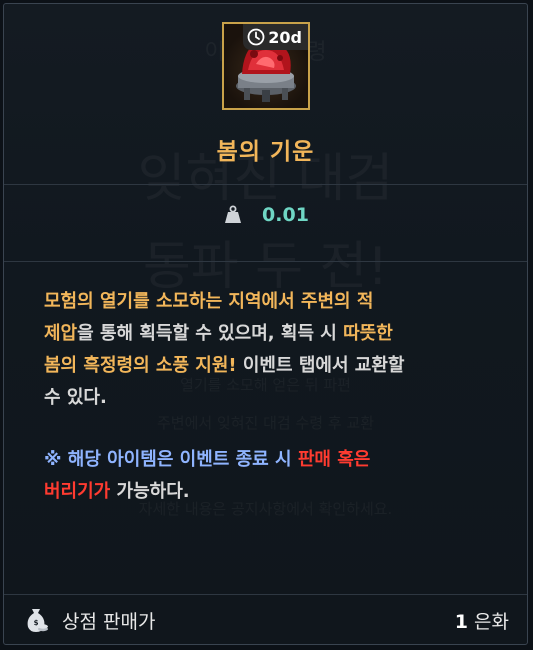  Describe the element at coordinates (265, 619) in the screenshot. I see `shop-price-row: $ 상점 판매가 1 은화` at that location.